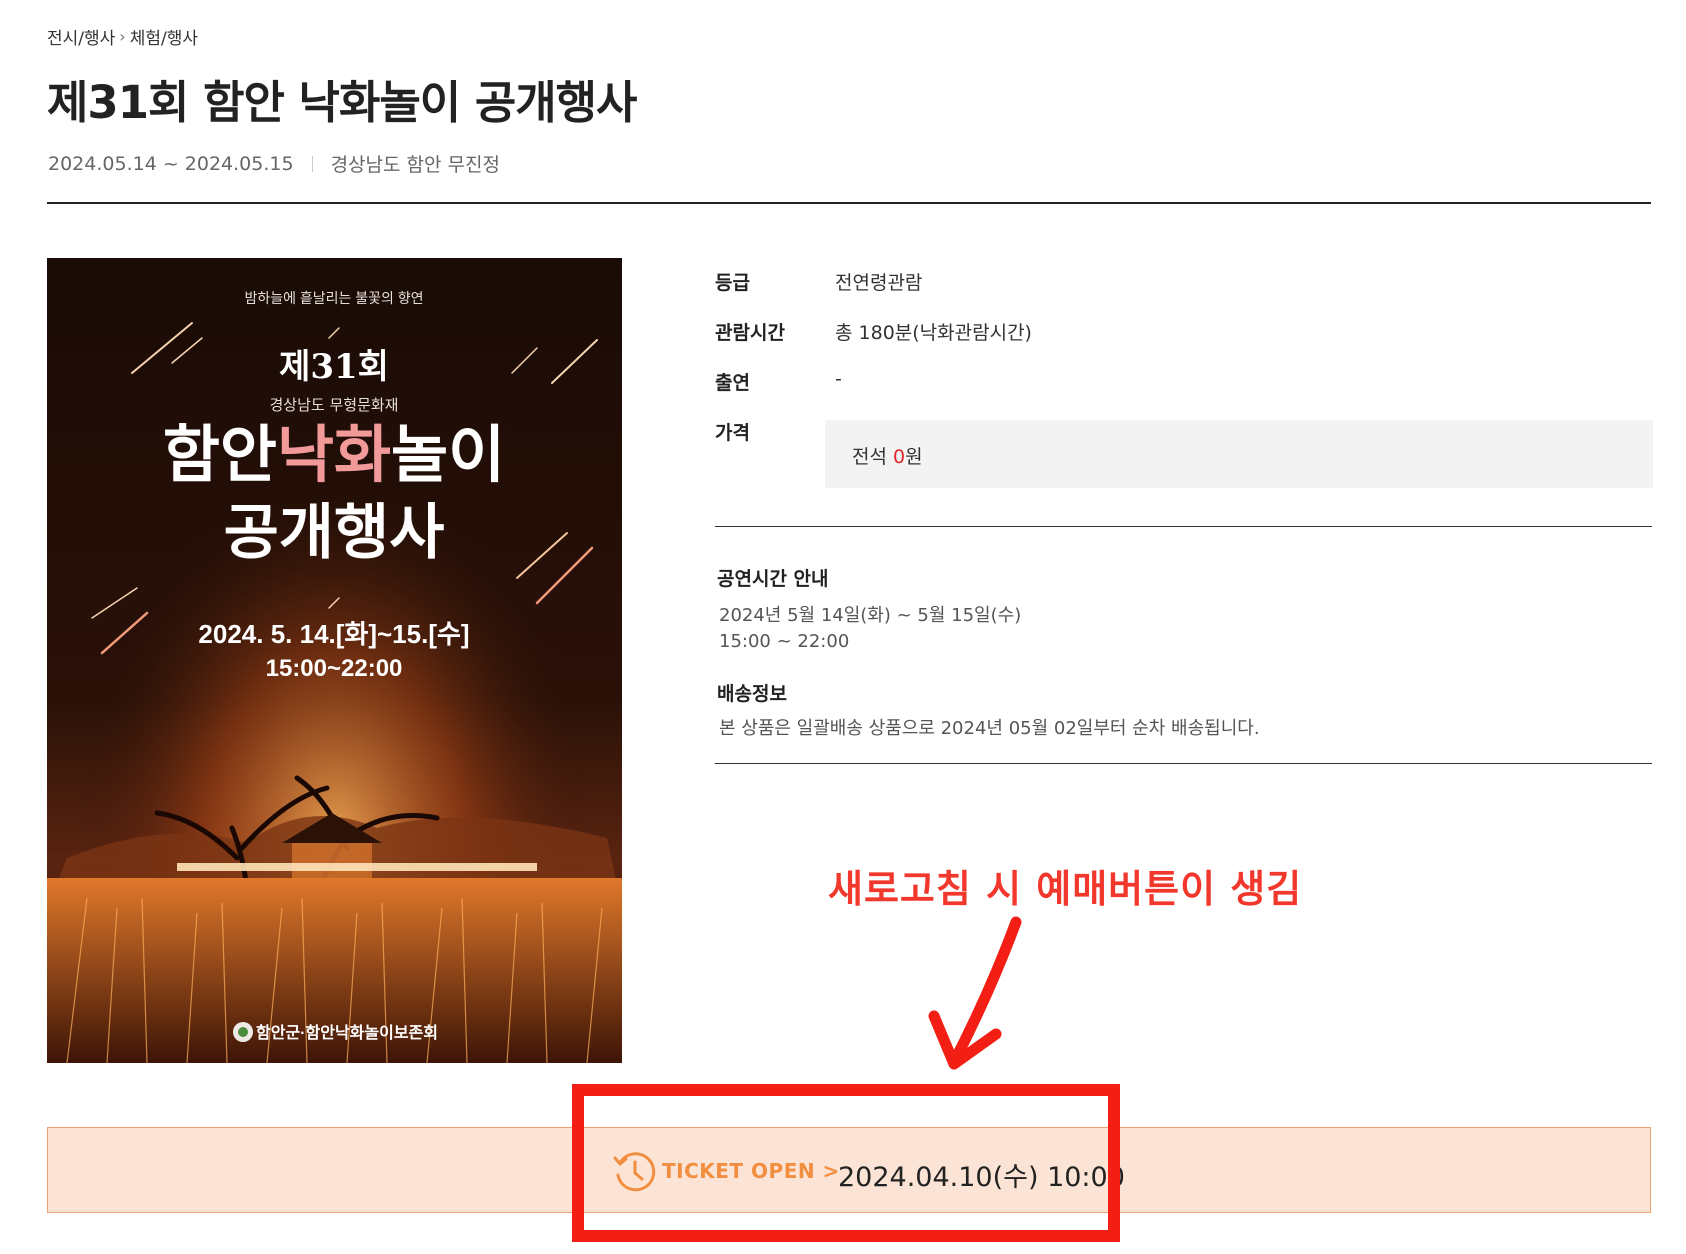 The width and height of the screenshot is (1686, 1254). I want to click on breadcrumb-item-experience: 체험/행사, so click(164, 36).